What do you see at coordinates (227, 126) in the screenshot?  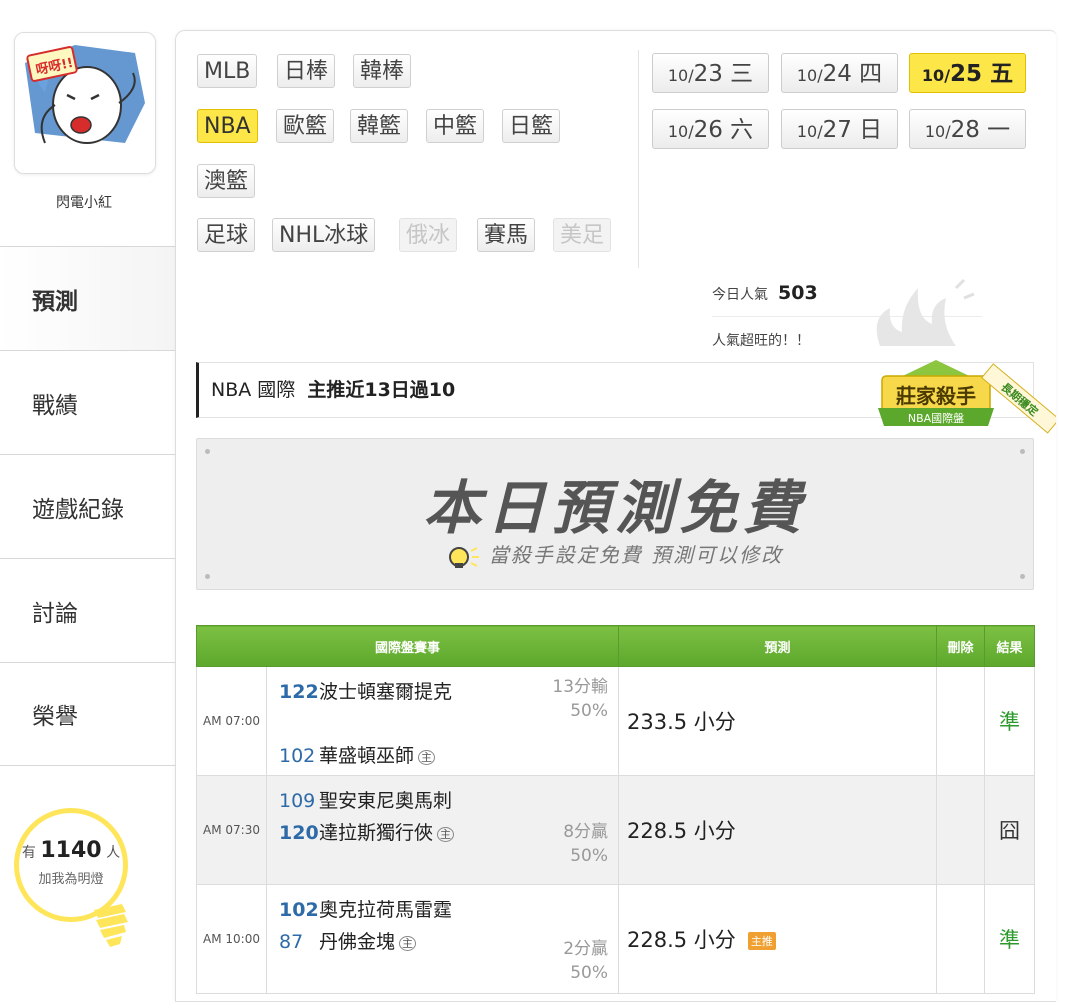 I see `league-tag-nba: NBA` at bounding box center [227, 126].